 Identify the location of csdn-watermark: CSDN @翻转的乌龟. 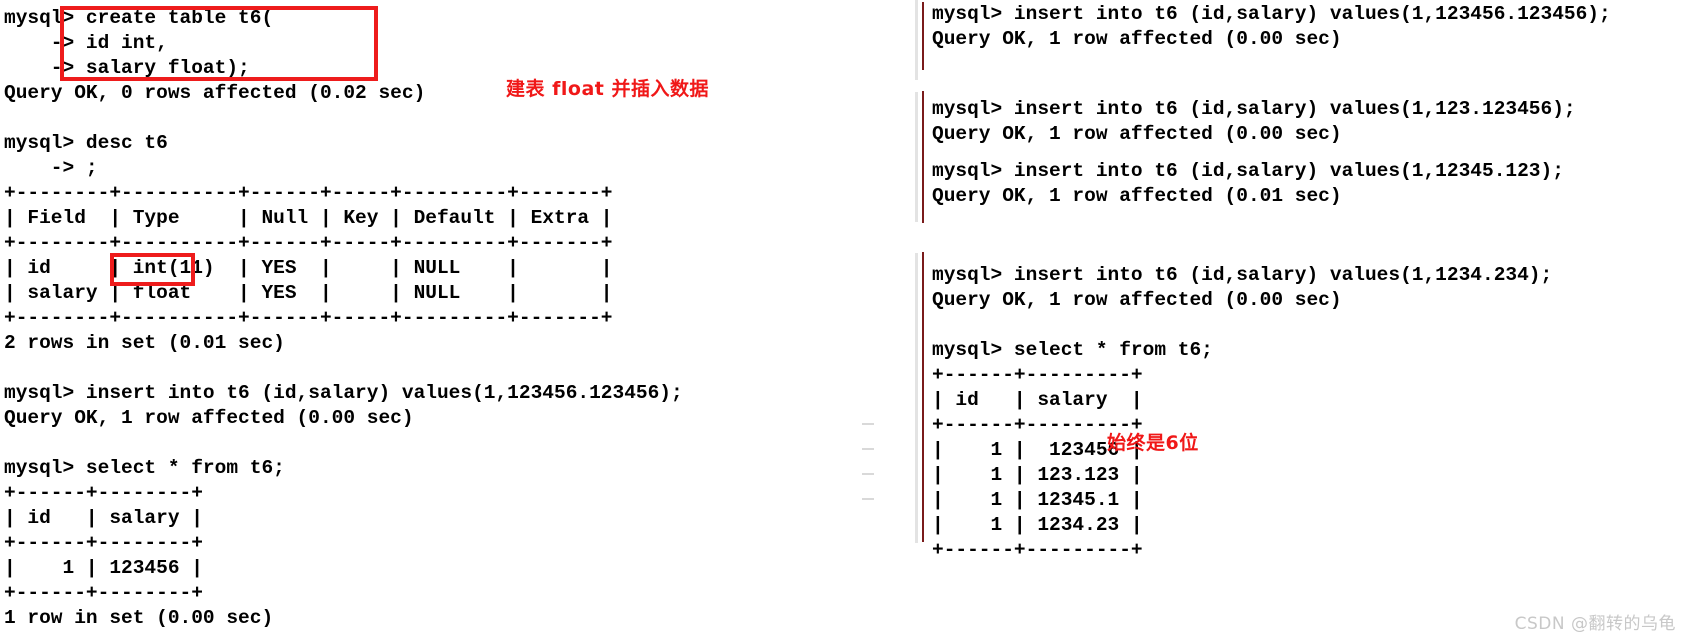
(1595, 624).